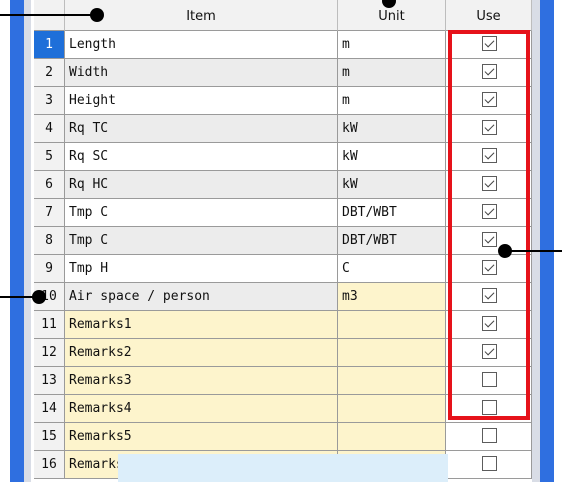 This screenshot has height=482, width=562. Describe the element at coordinates (505, 251) in the screenshot. I see `callout-dot-checkbox` at that location.